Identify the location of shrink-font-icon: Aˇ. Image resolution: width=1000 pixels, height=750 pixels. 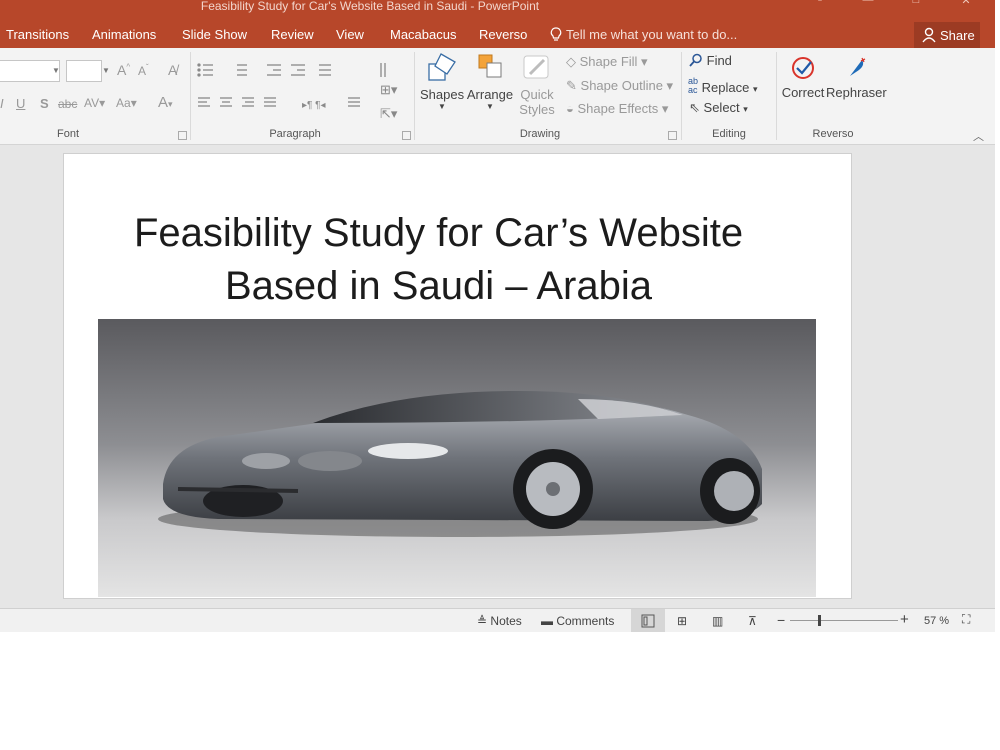
(143, 70).